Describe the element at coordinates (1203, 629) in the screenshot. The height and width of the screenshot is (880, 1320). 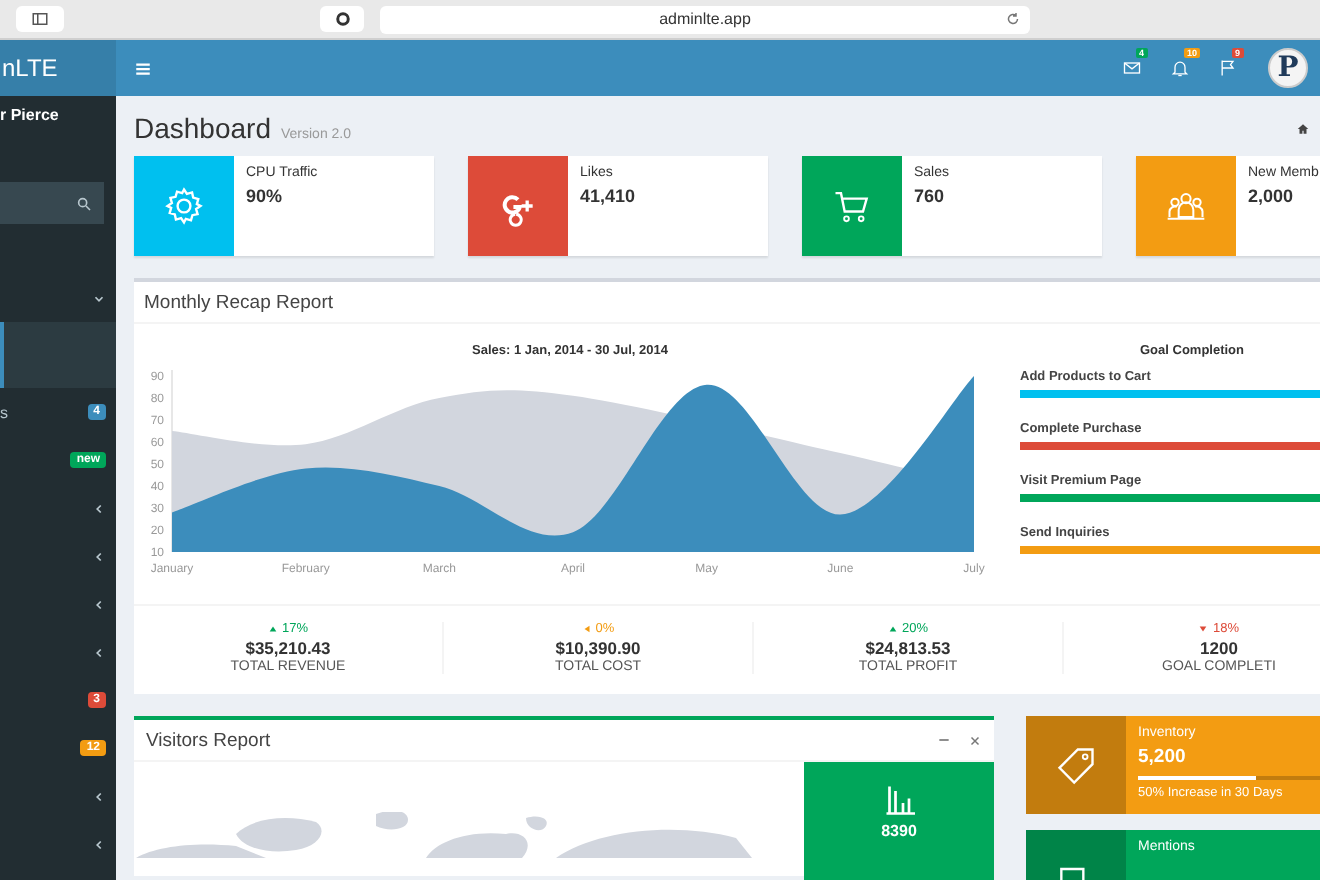
I see `caret-down-icon` at that location.